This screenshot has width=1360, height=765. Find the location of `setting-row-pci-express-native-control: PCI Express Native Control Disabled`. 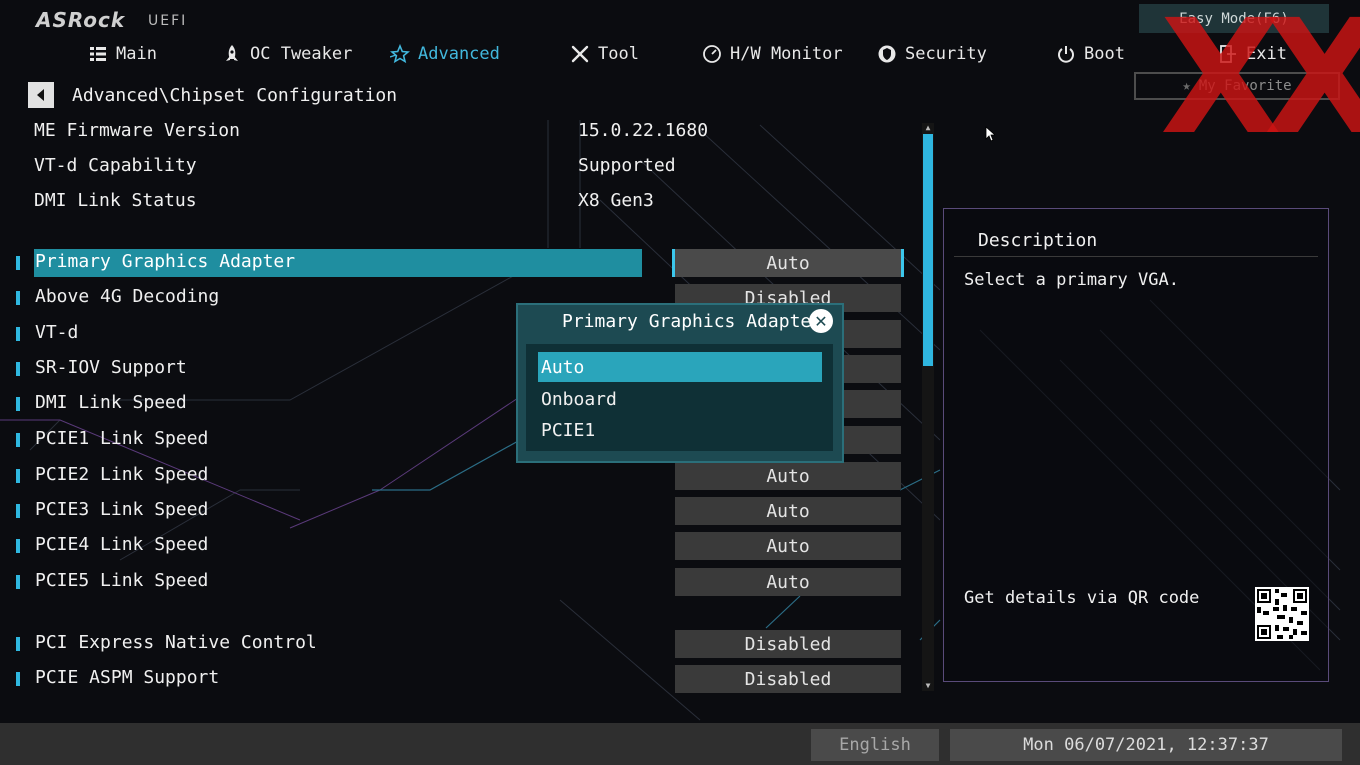

setting-row-pci-express-native-control: PCI Express Native Control Disabled is located at coordinates (460, 644).